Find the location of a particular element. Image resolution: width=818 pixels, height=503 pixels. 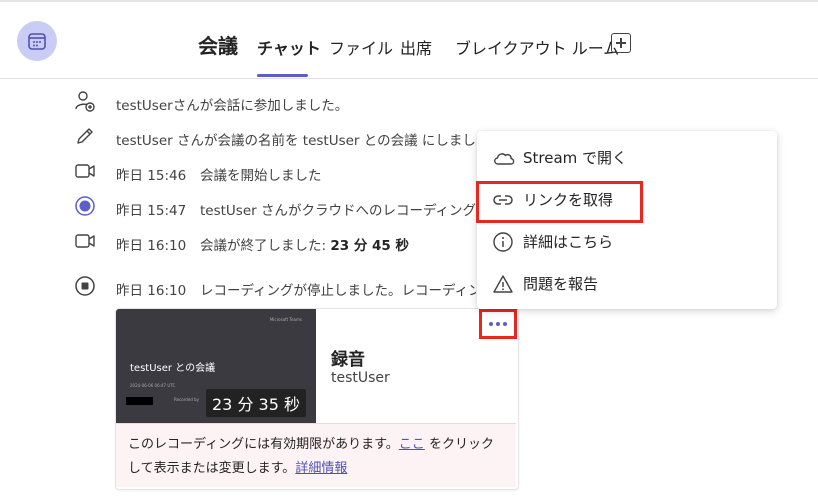

info-icon is located at coordinates (503, 242).